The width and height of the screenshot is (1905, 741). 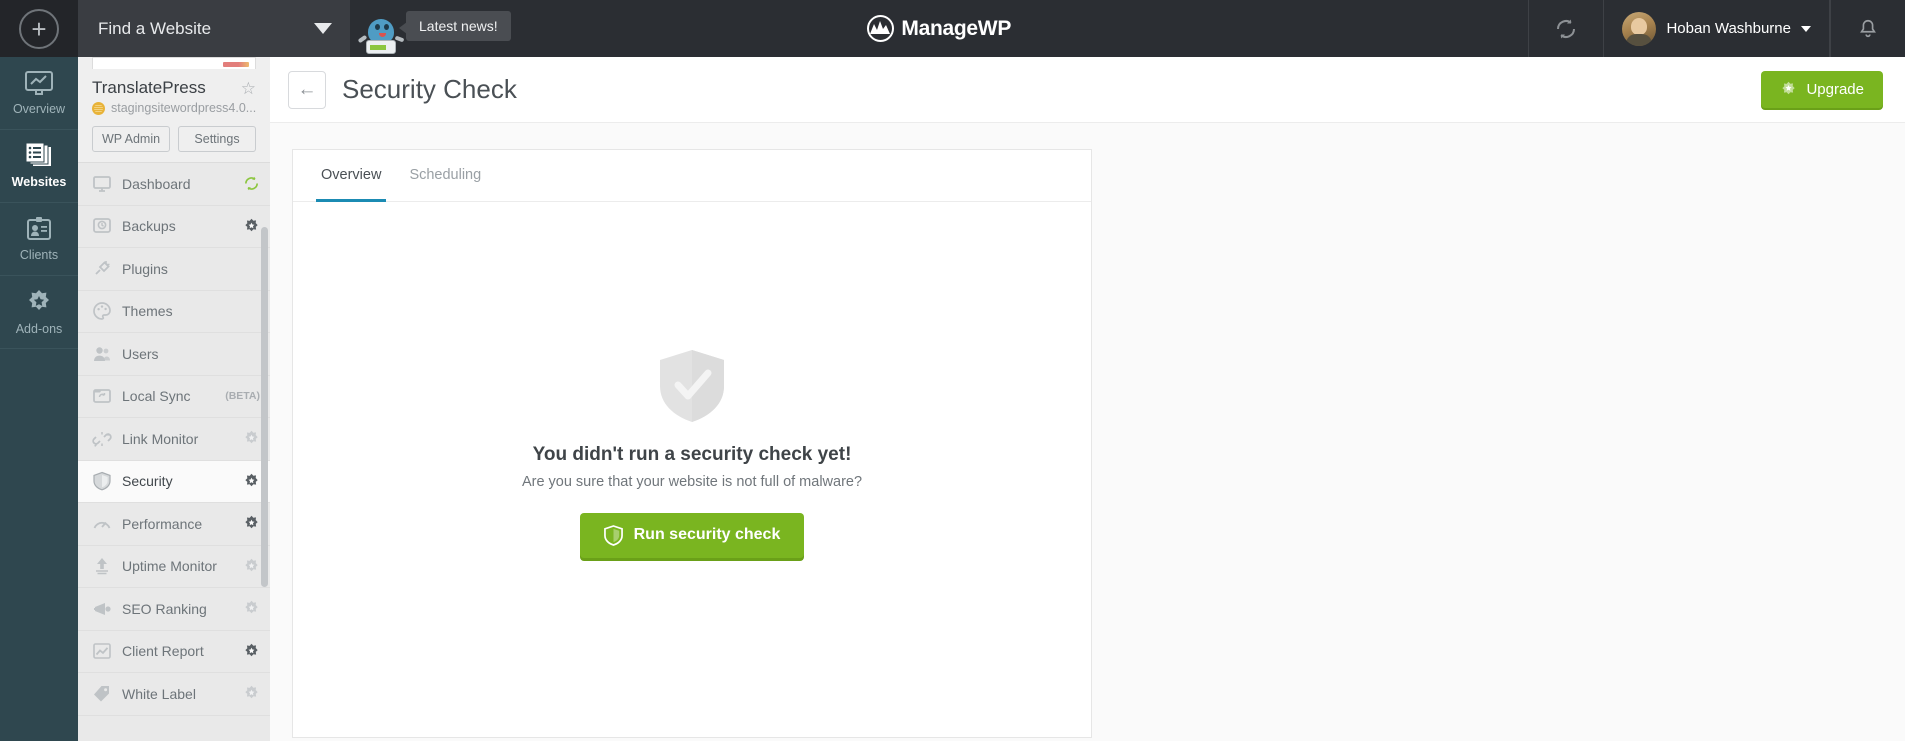 I want to click on add-website-button: +, so click(x=39, y=28).